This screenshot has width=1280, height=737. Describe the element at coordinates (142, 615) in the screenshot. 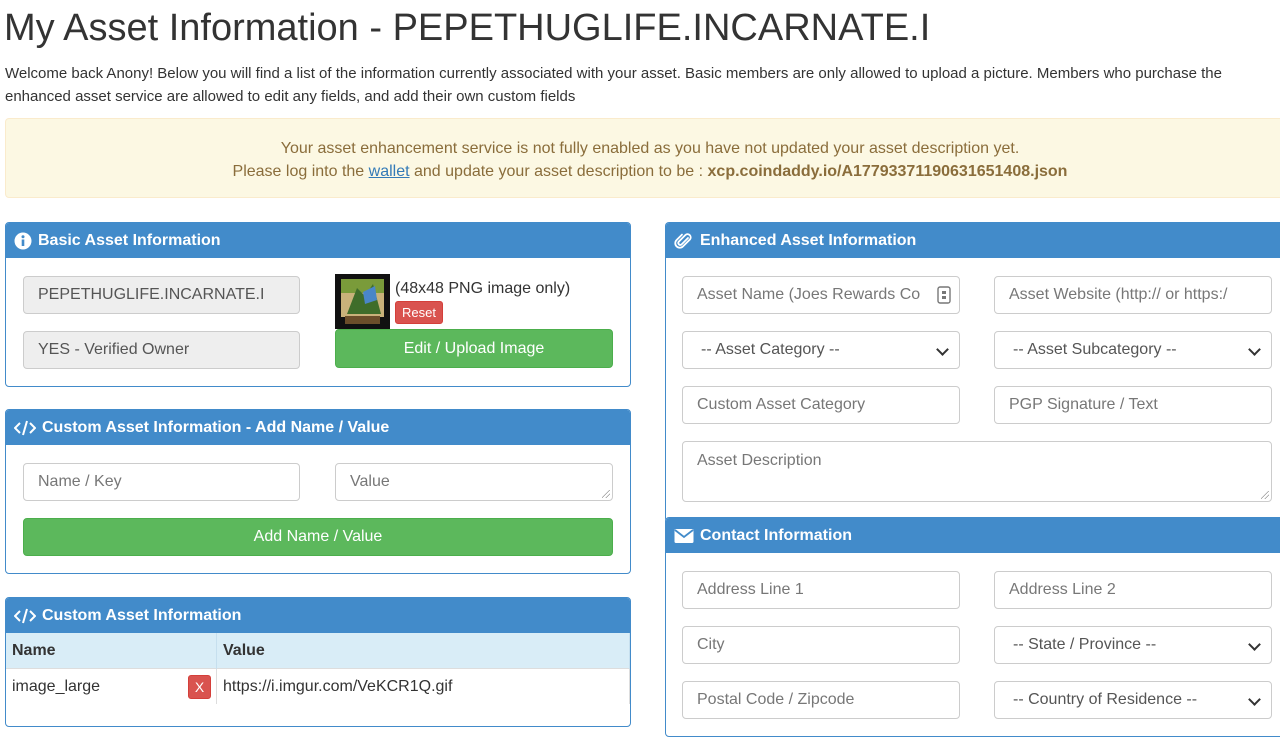

I see `custom-list-title: Custom Asset Information` at that location.